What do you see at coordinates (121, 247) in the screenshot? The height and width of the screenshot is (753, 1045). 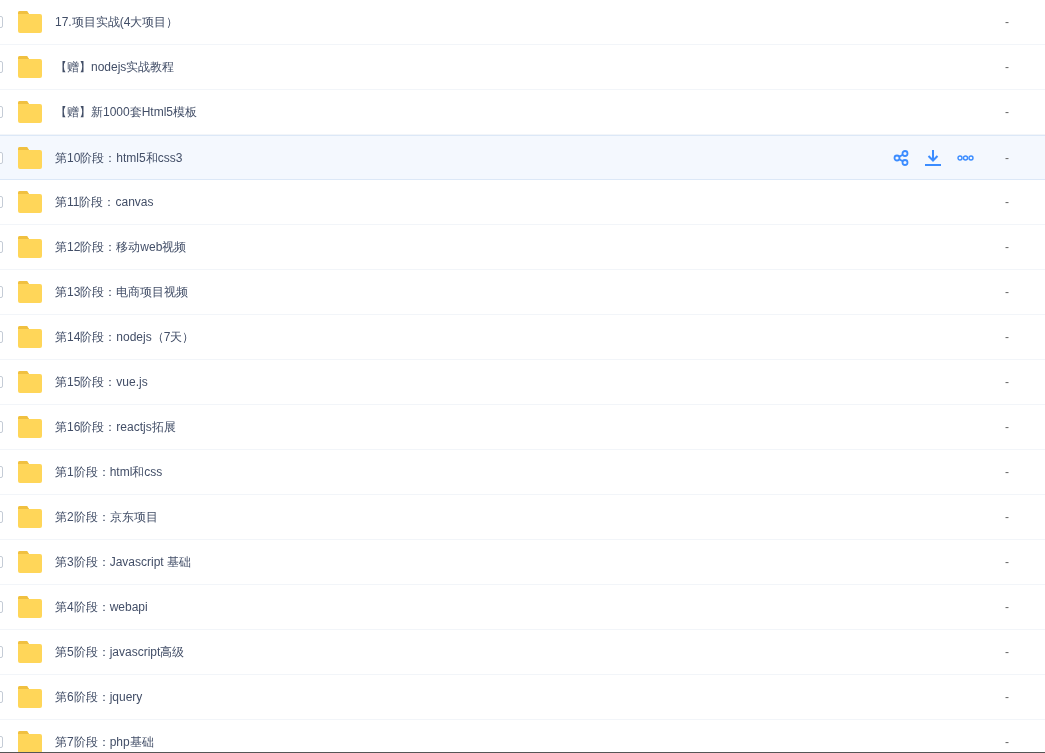 I see `folder-name: 第12阶段：移动web视频` at bounding box center [121, 247].